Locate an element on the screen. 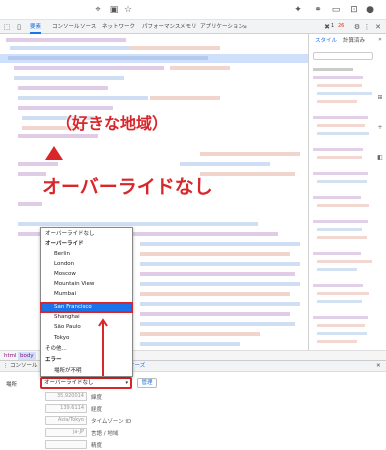  location-label: 場所 is located at coordinates (12, 385).